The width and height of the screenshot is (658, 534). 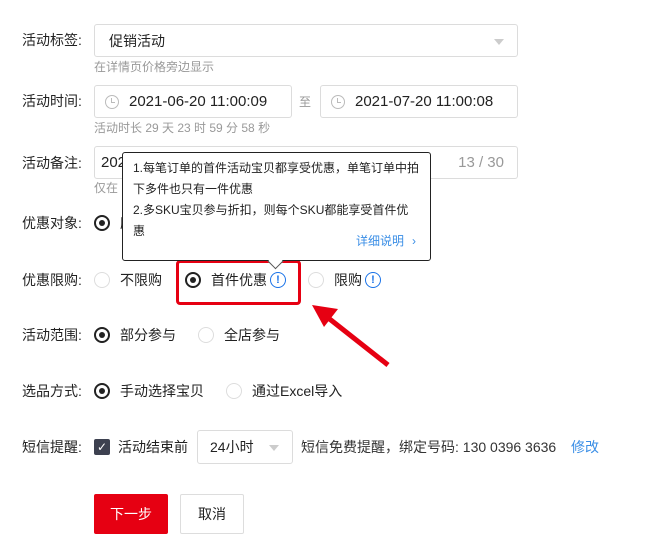 What do you see at coordinates (252, 335) in the screenshot?
I see `scope-option-label: 全店参与` at bounding box center [252, 335].